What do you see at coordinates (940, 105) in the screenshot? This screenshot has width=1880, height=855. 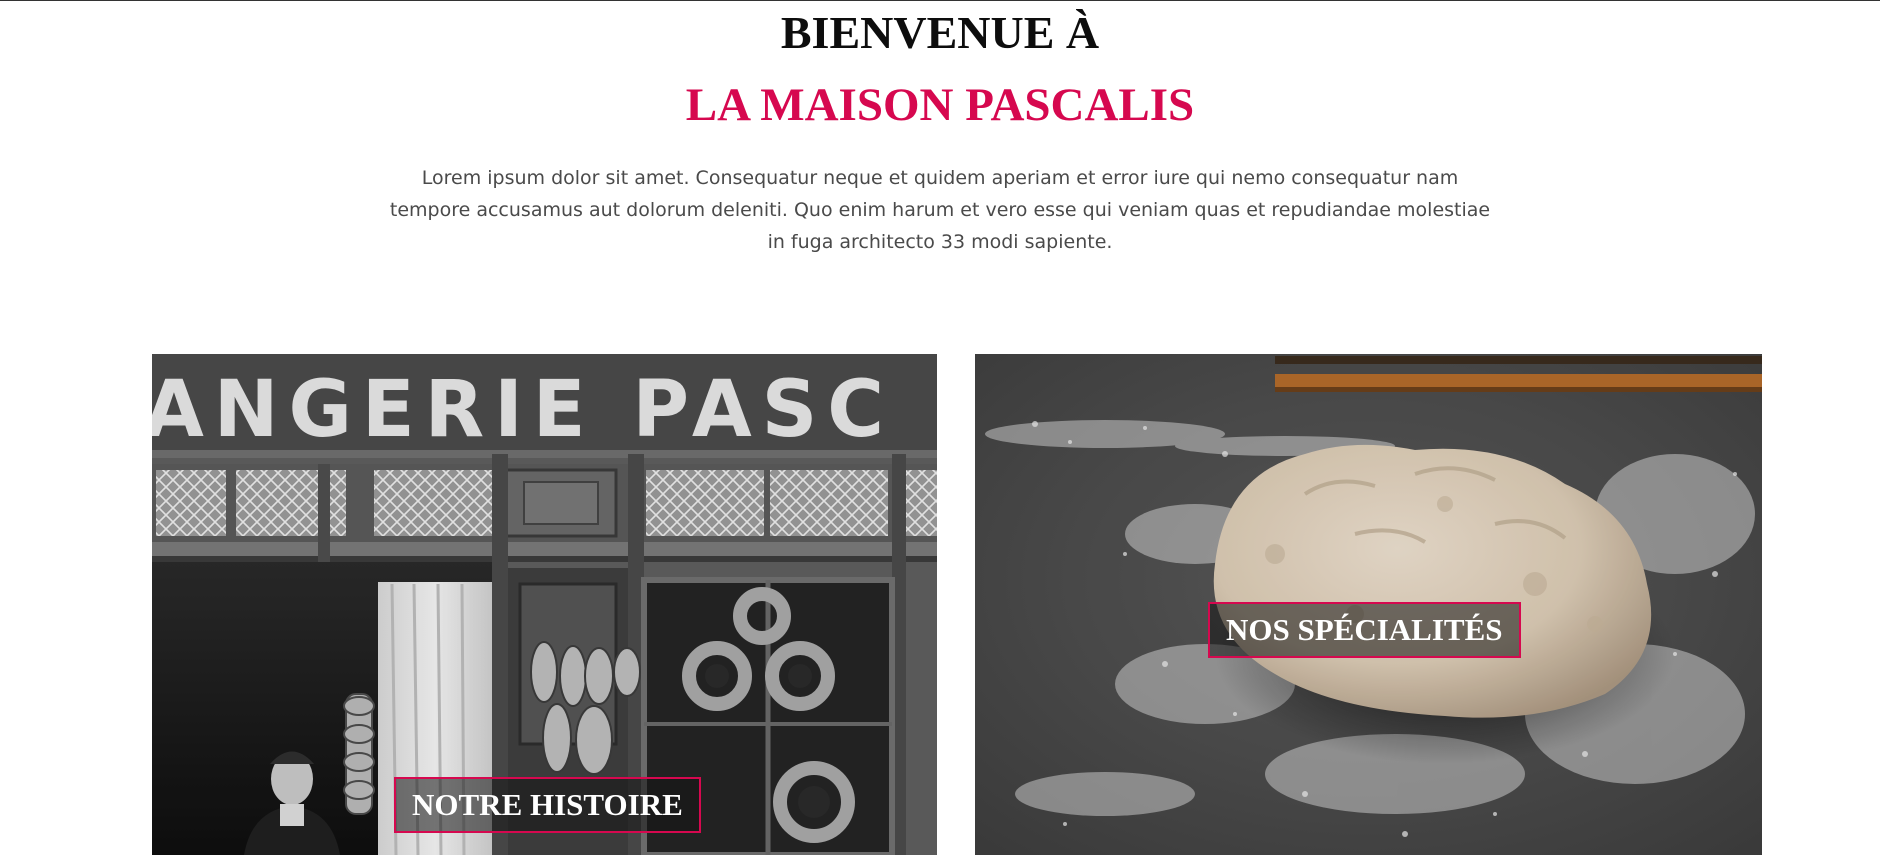 I see `brand-title: LA MAISON PASCALIS` at bounding box center [940, 105].